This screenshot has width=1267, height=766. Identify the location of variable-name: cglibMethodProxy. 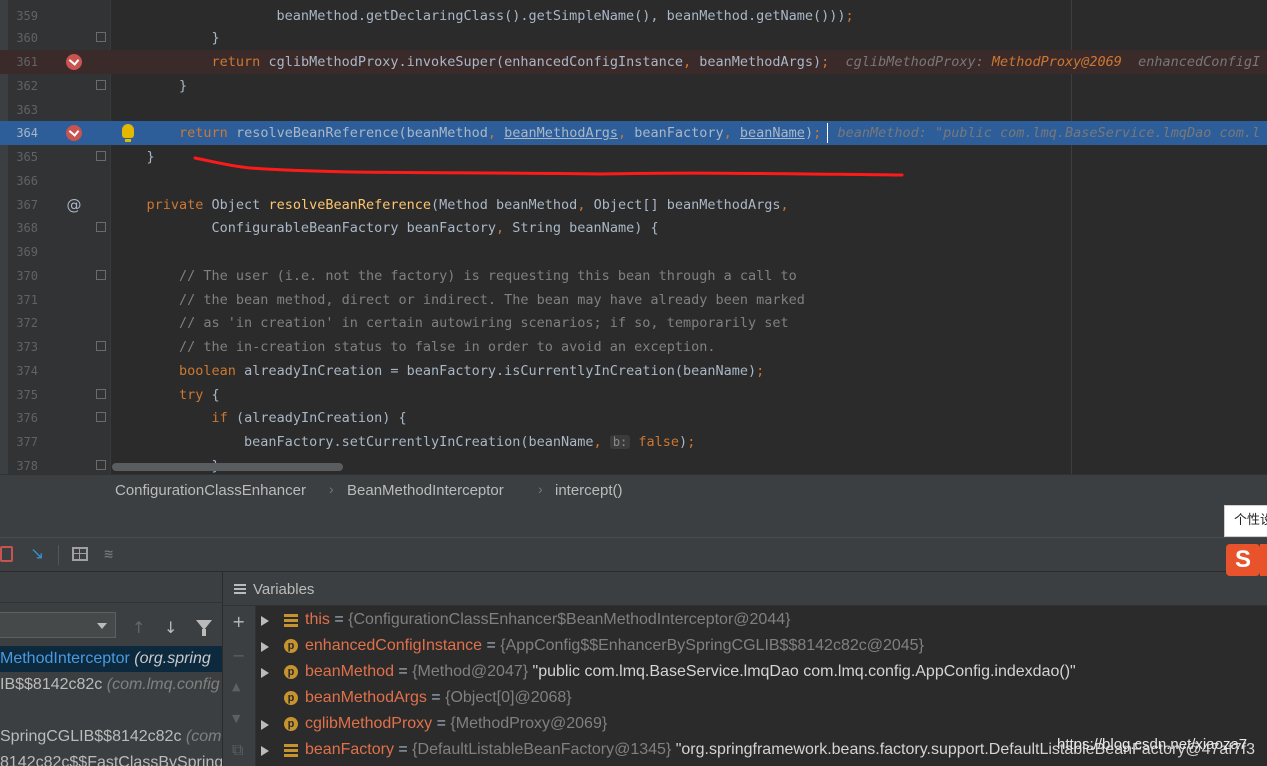
(369, 723).